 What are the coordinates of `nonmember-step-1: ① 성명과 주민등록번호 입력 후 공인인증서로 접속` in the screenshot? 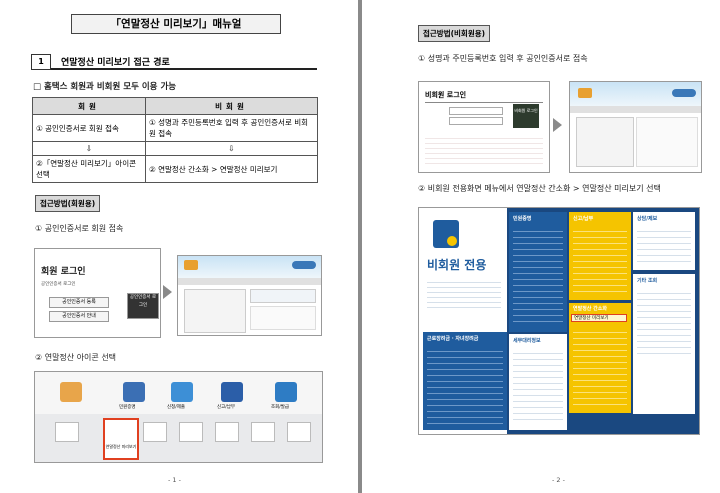 It's located at (503, 58).